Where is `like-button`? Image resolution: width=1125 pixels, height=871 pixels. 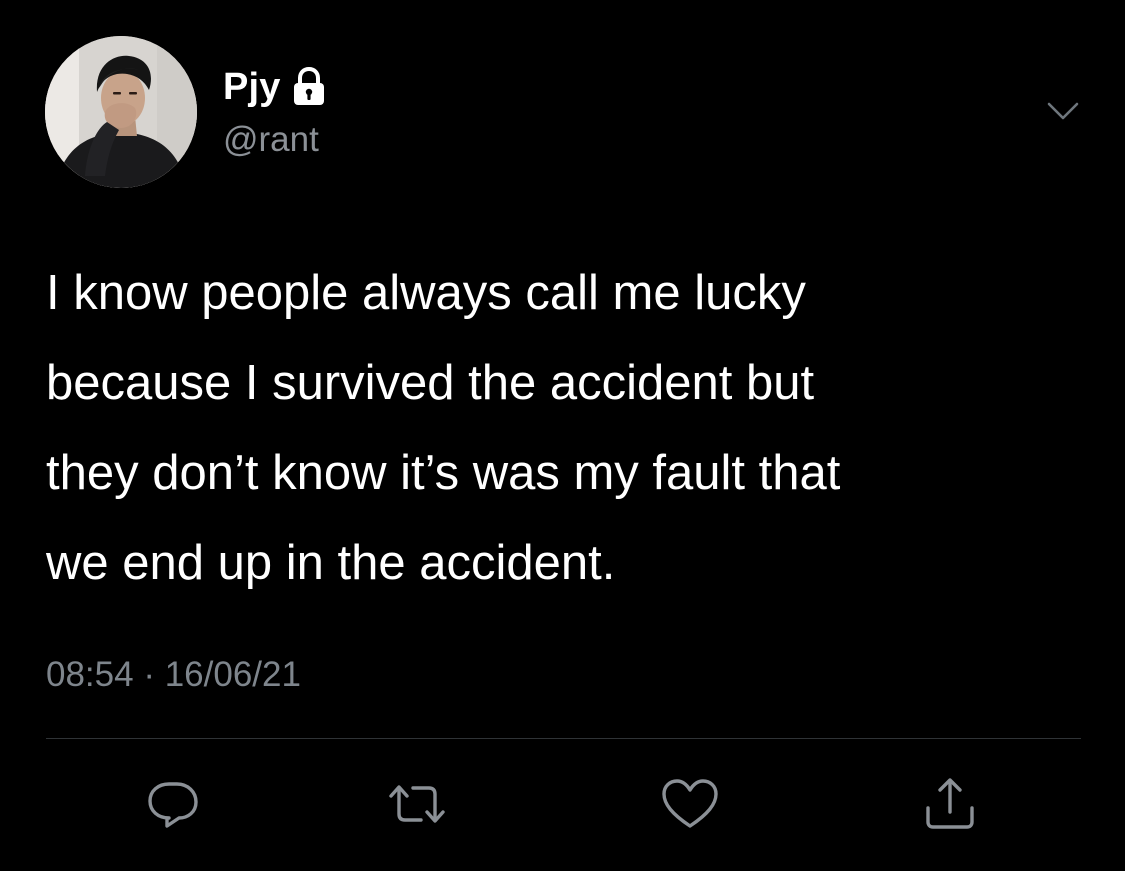
like-button is located at coordinates (690, 804).